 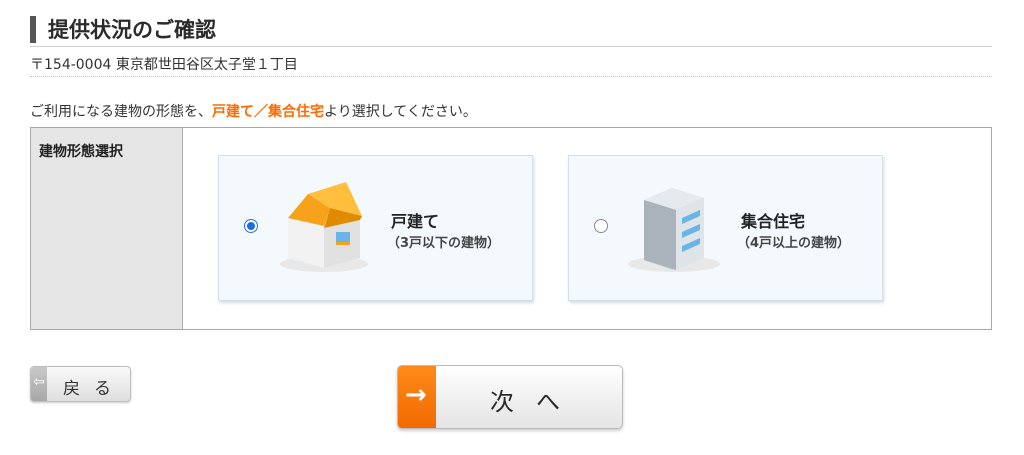 I want to click on radio-detached-house, so click(x=251, y=226).